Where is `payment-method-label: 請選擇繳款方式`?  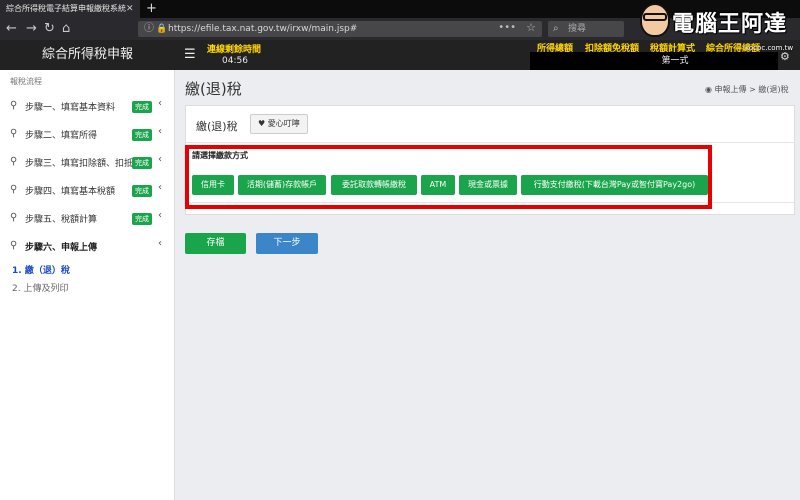 payment-method-label: 請選擇繳款方式 is located at coordinates (220, 155).